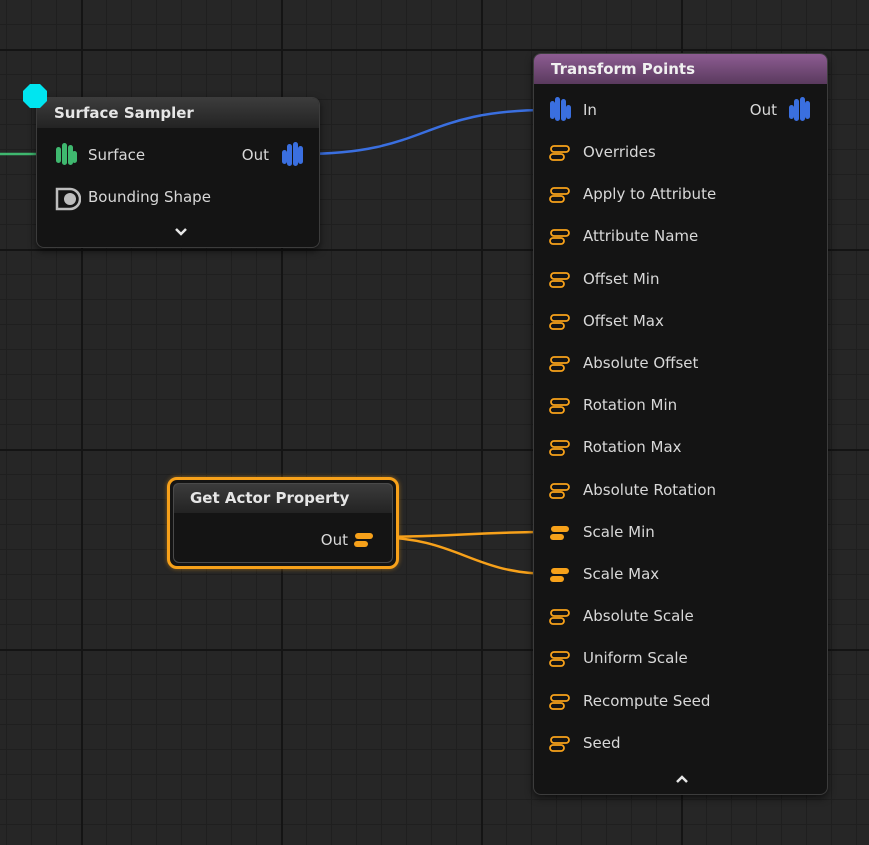 The image size is (869, 845). What do you see at coordinates (635, 658) in the screenshot?
I see `pin-label-uniform-scale: Uniform Scale` at bounding box center [635, 658].